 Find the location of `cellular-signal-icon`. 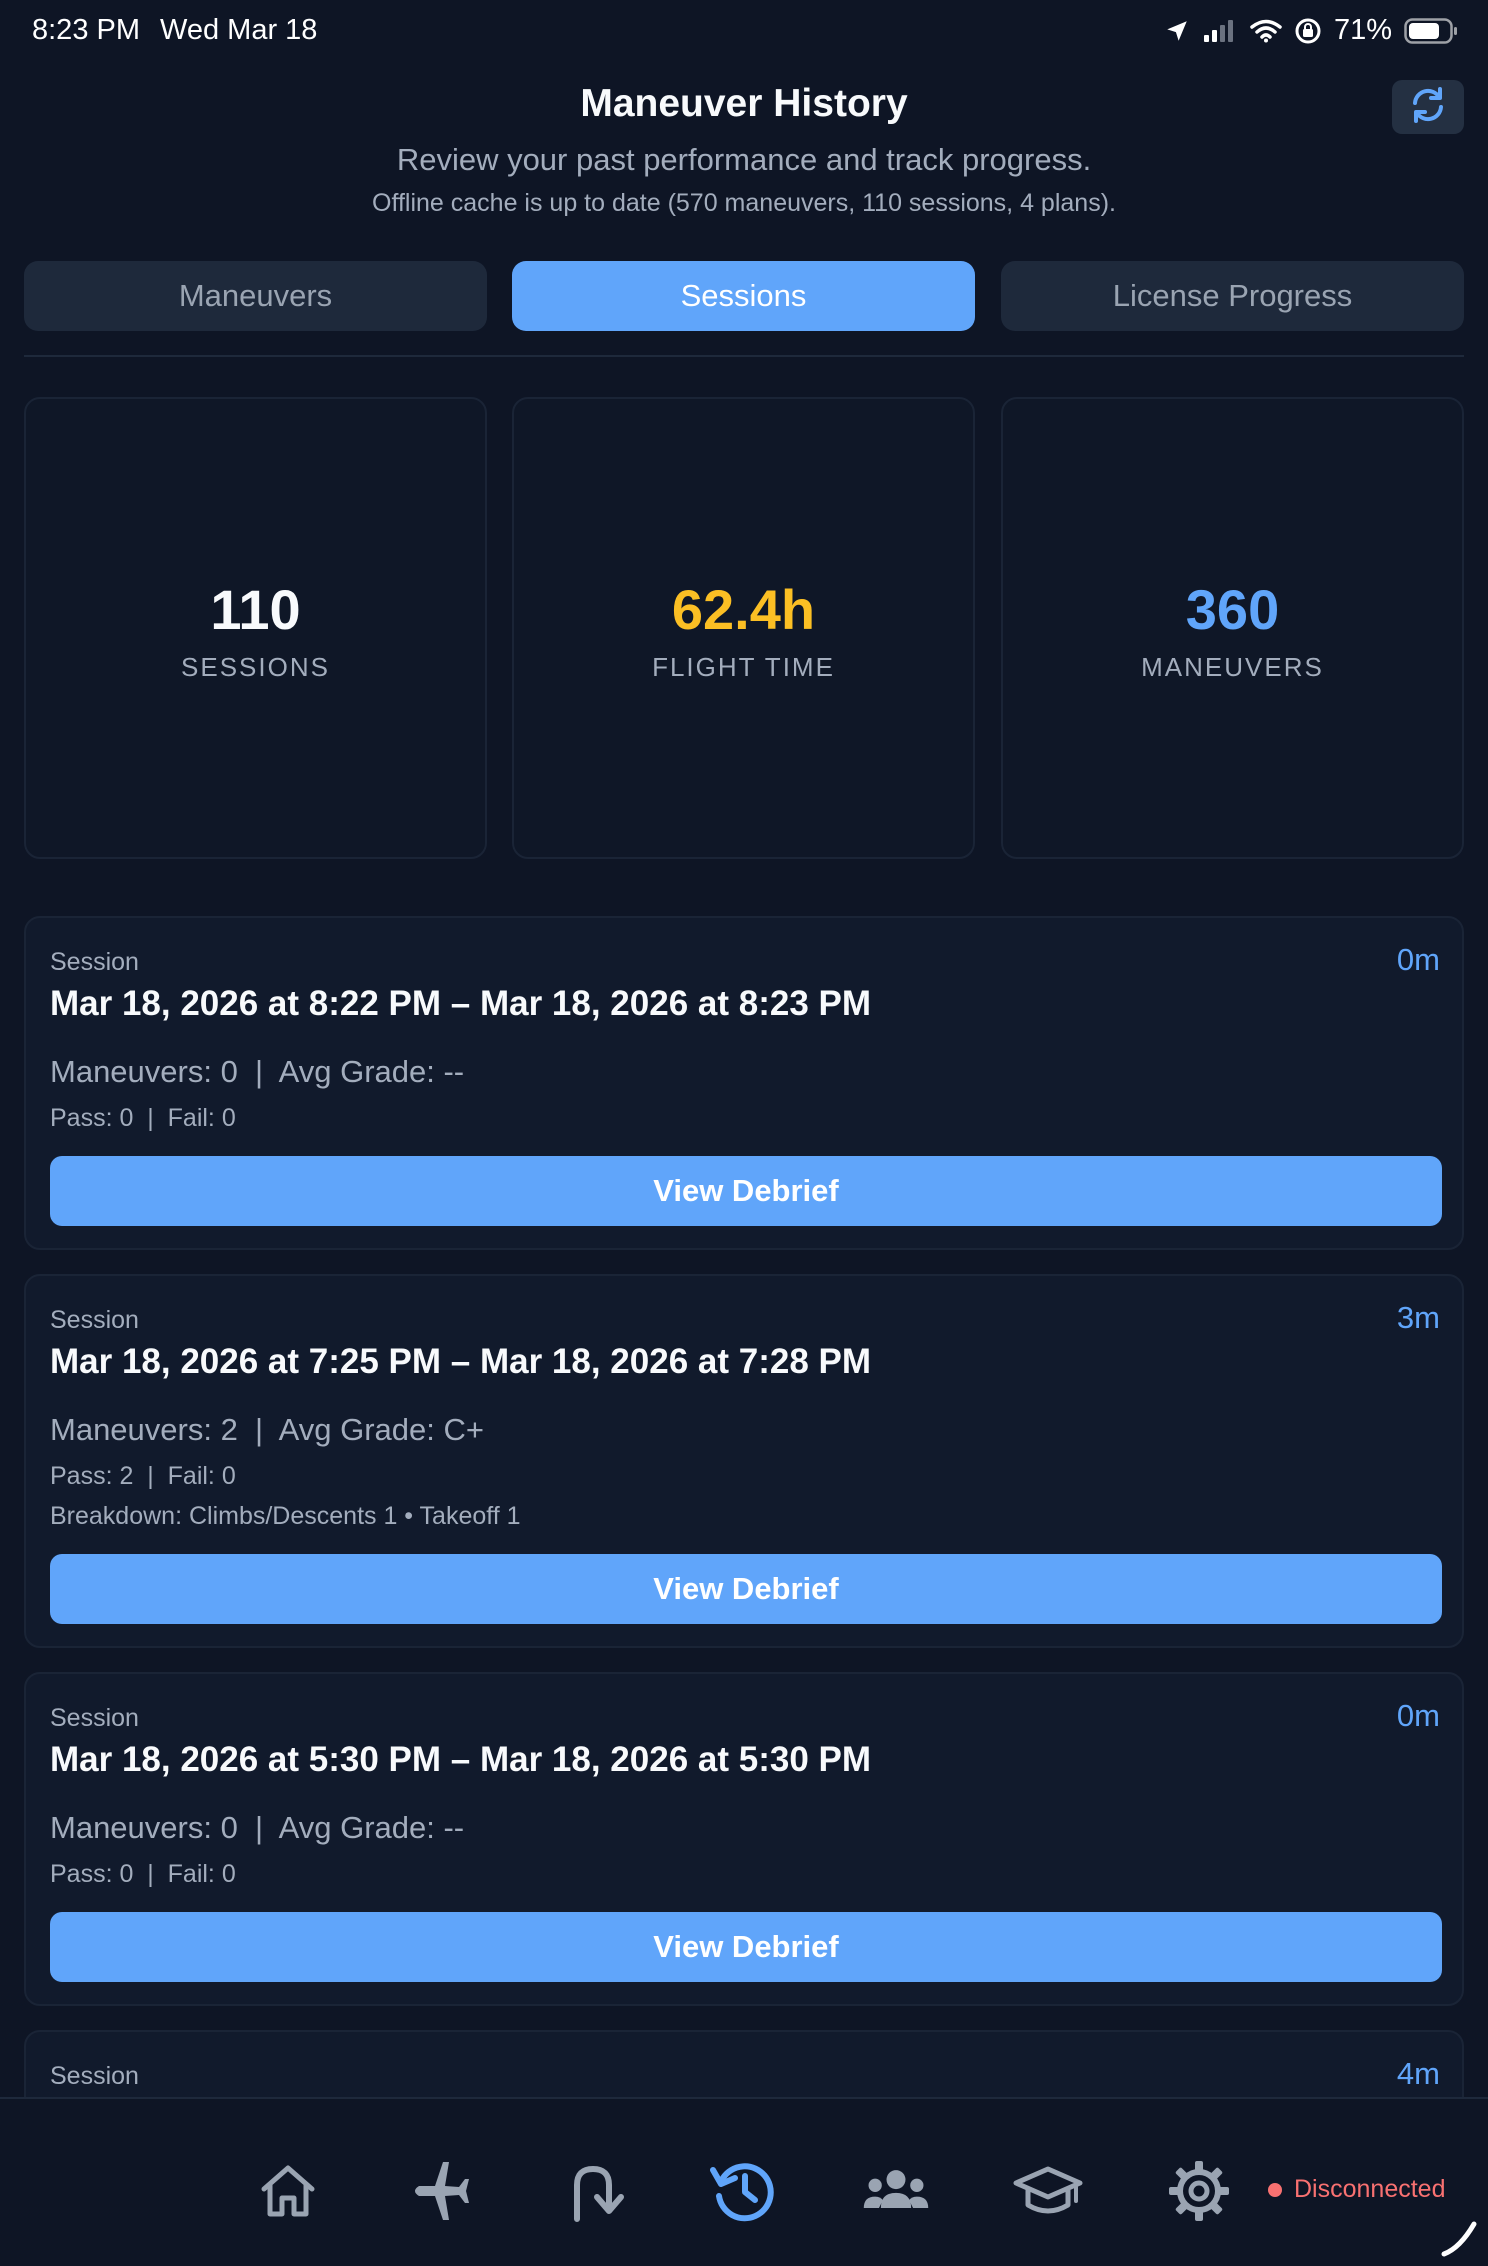

cellular-signal-icon is located at coordinates (1220, 31).